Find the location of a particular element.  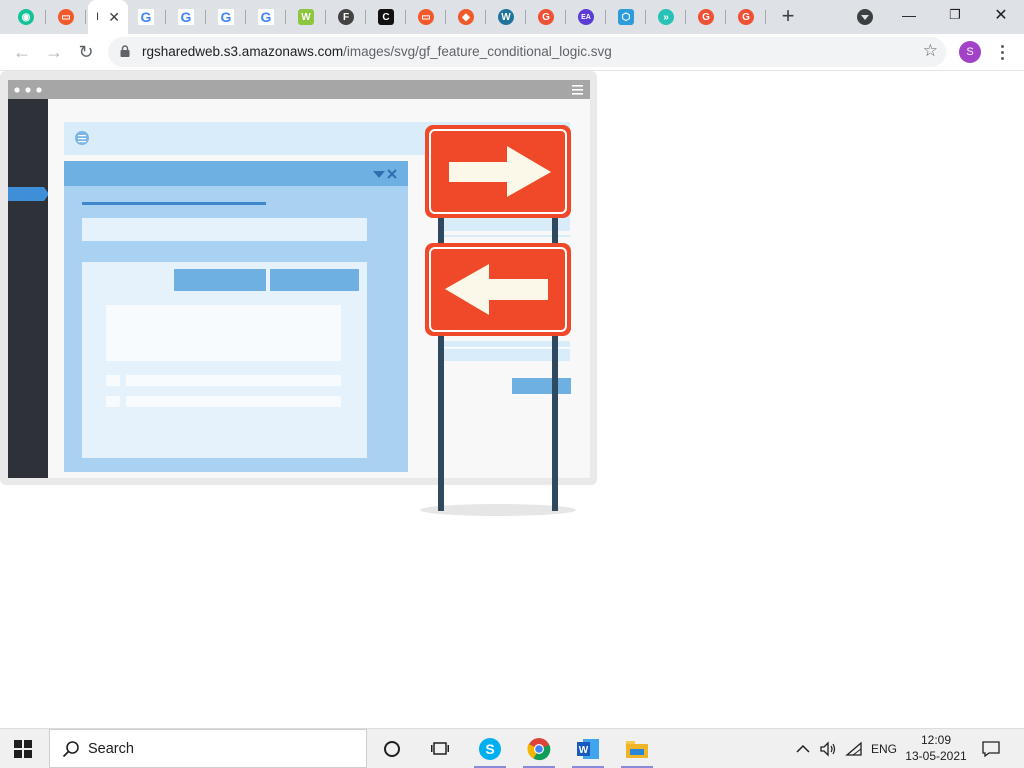

g-red-tab-1: G is located at coordinates (547, 17).